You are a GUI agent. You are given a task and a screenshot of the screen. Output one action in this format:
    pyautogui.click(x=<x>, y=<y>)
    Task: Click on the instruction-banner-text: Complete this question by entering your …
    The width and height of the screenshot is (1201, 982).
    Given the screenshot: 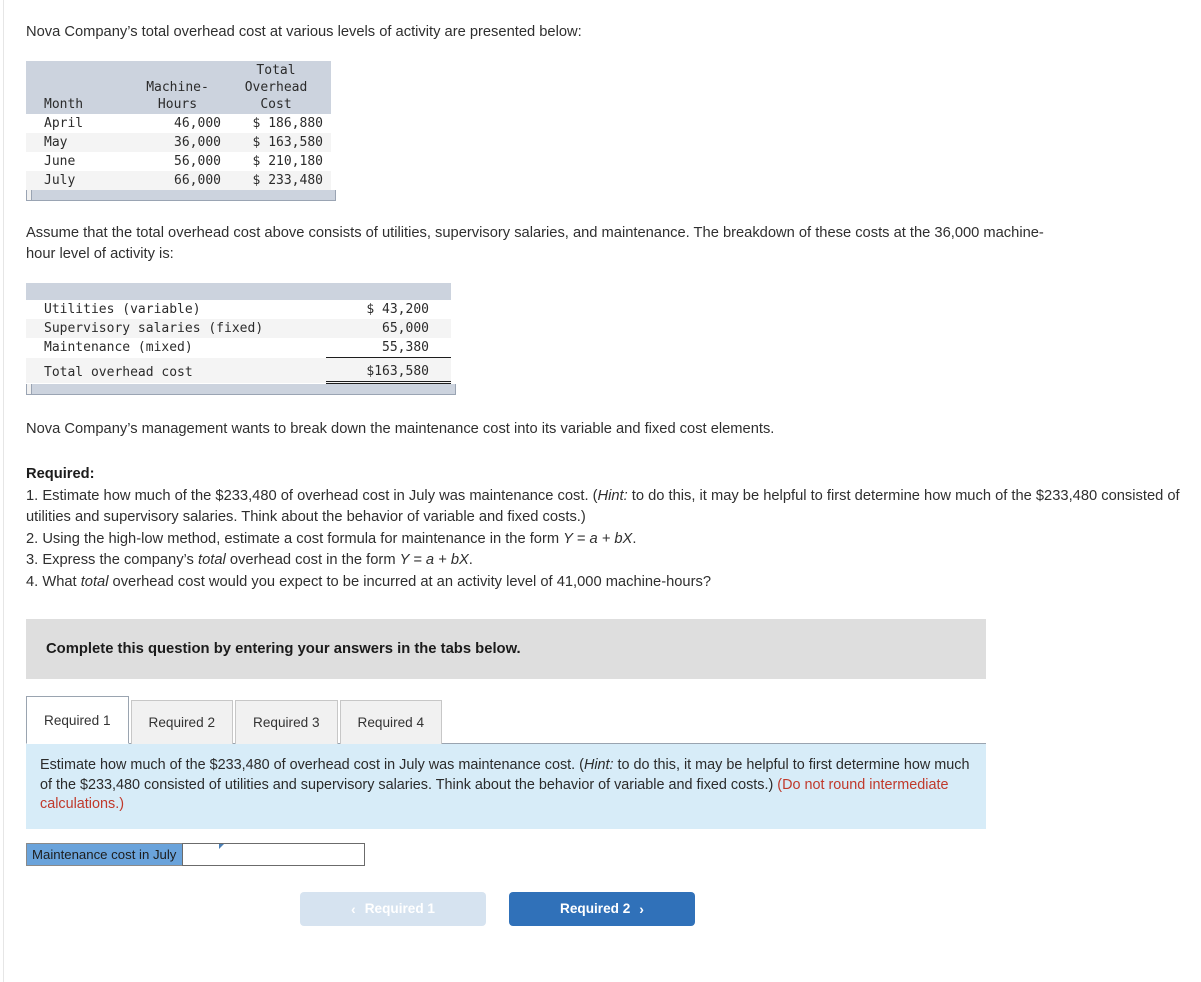 What is the action you would take?
    pyautogui.click(x=283, y=649)
    